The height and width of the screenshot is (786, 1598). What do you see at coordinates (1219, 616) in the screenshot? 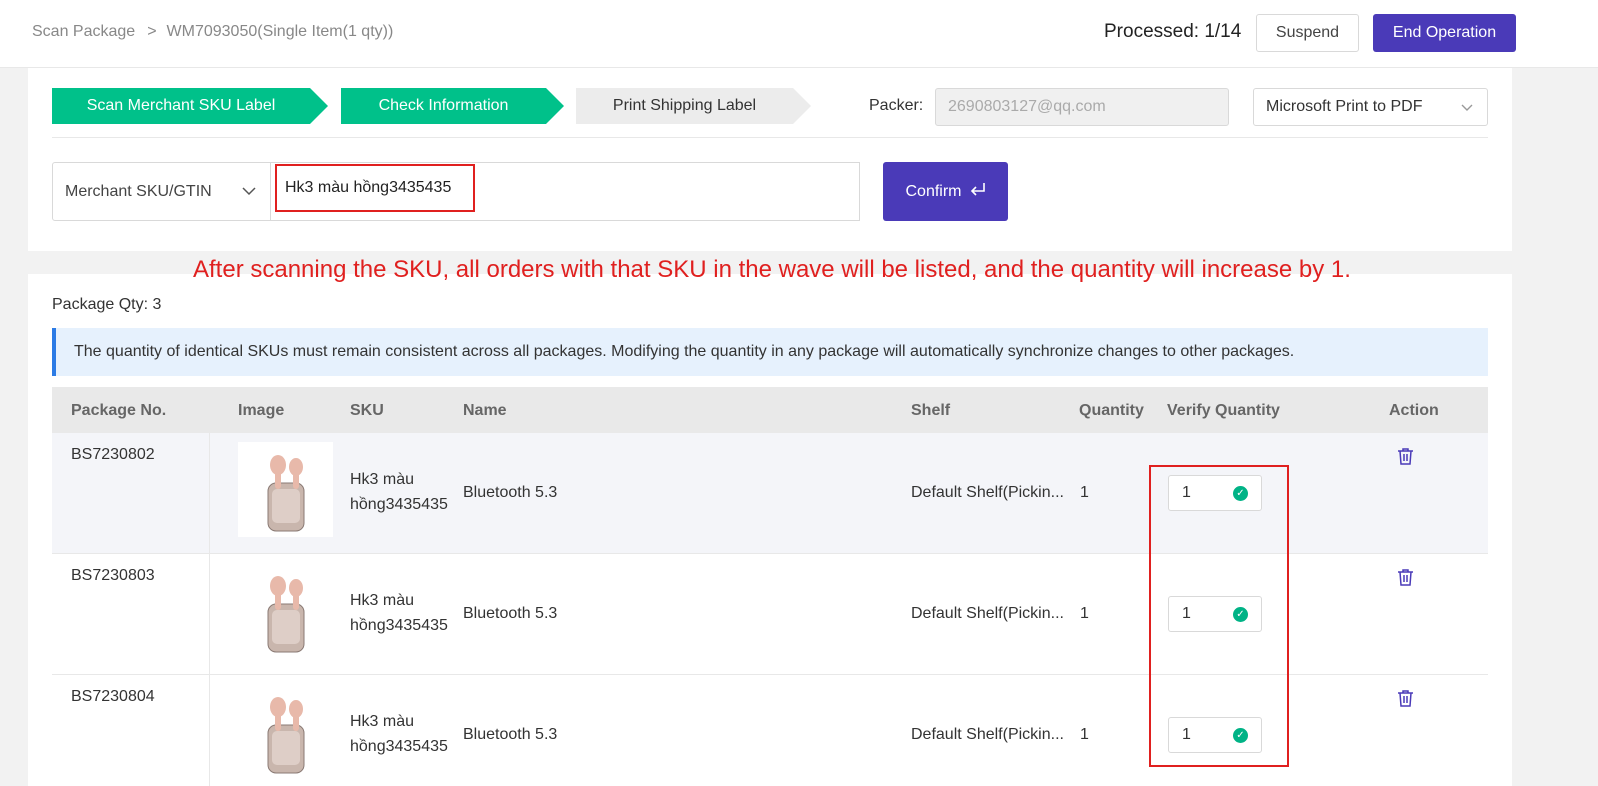
I see `verify-quantity-highlight` at bounding box center [1219, 616].